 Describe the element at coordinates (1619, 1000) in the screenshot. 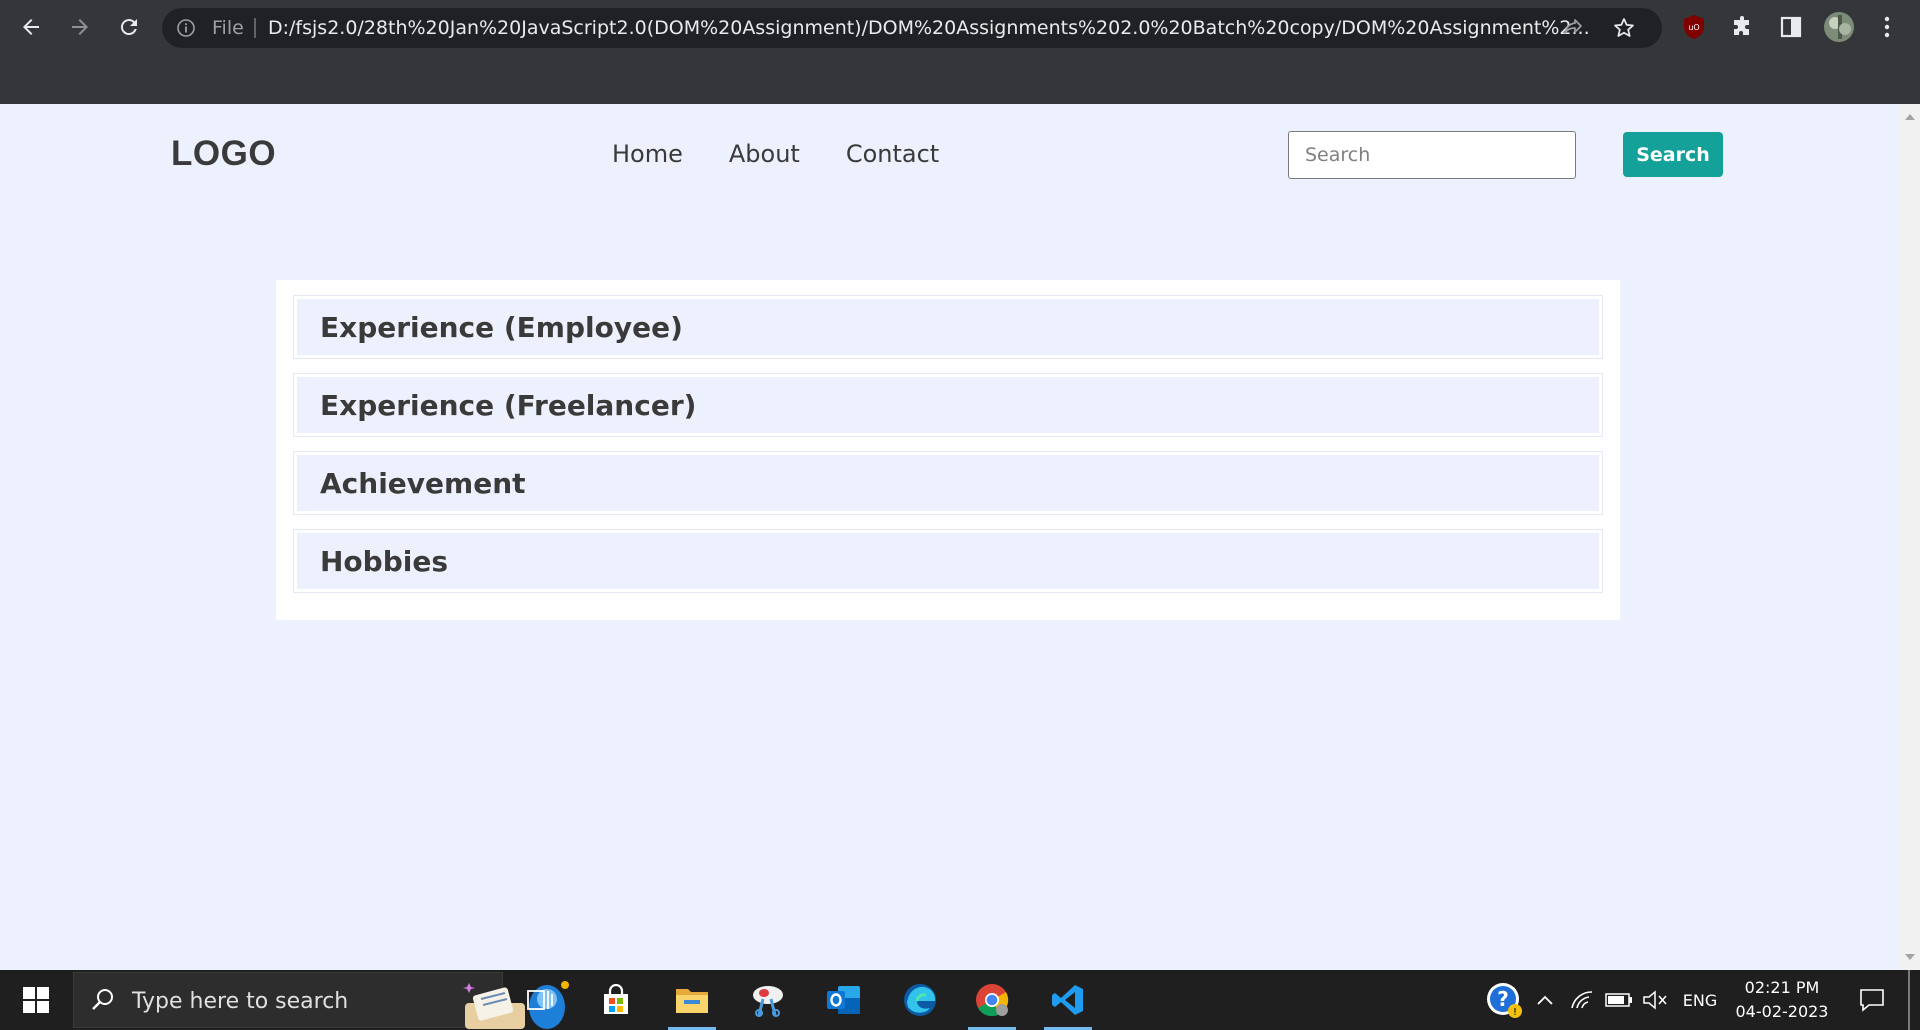

I see `battery-icon` at that location.